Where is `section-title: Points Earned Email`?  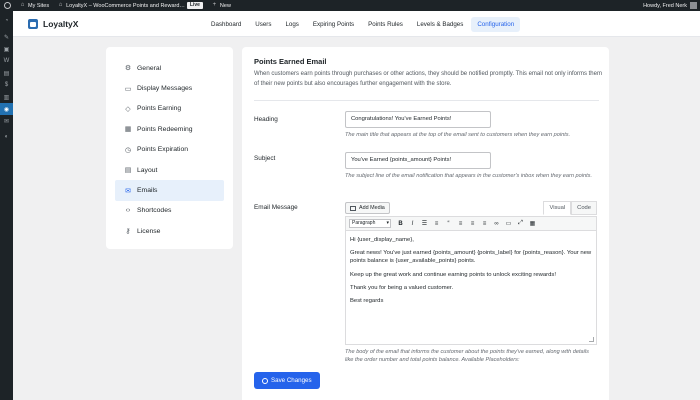
section-title: Points Earned Email is located at coordinates (290, 61).